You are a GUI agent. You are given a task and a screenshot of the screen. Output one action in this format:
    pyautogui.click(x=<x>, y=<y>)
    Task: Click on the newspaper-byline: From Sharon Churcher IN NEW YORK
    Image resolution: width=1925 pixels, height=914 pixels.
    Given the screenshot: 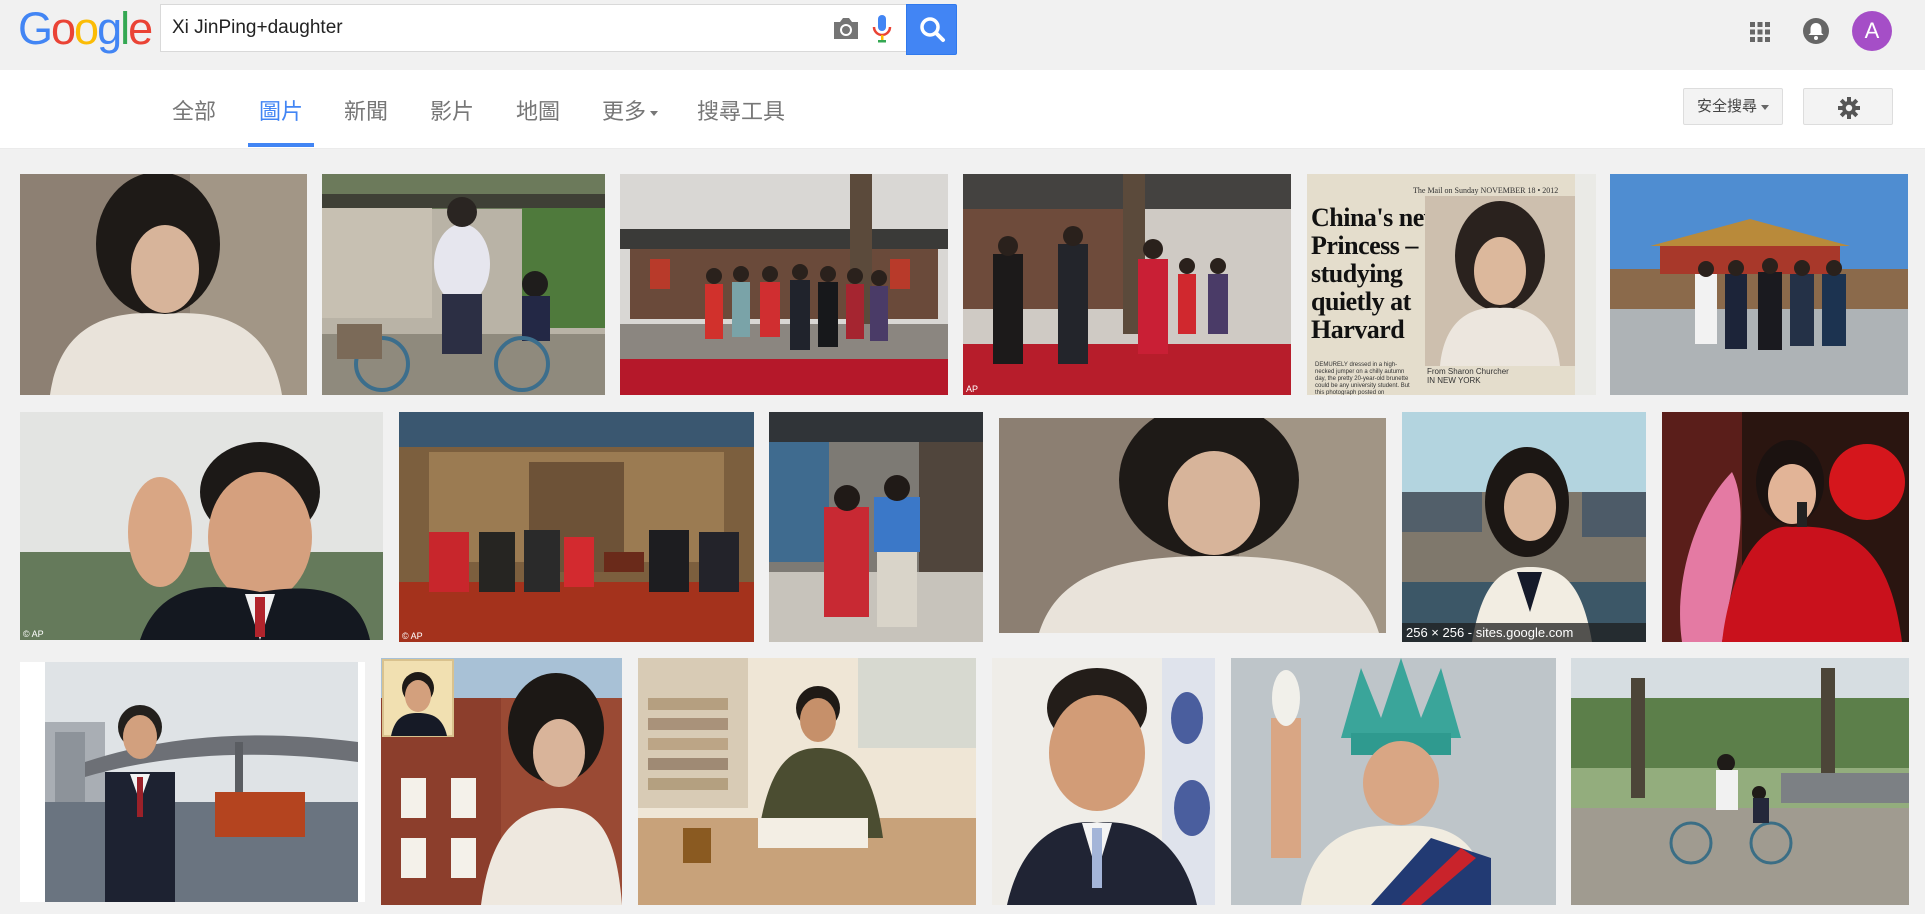 What is the action you would take?
    pyautogui.click(x=1468, y=376)
    